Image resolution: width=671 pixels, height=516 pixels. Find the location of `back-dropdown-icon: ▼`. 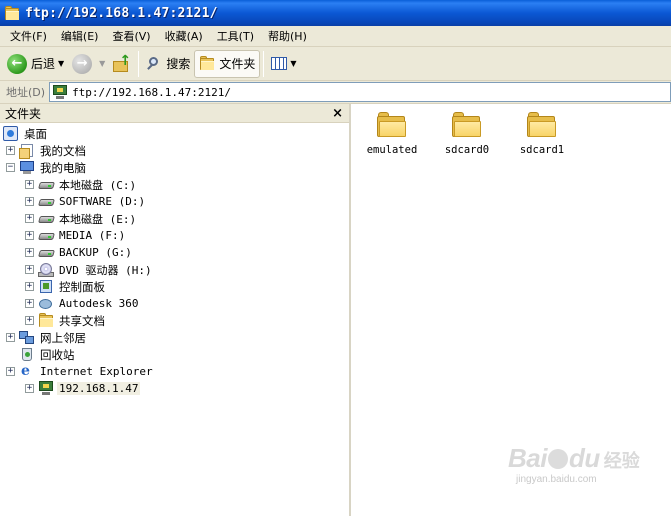

back-dropdown-icon: ▼ is located at coordinates (61, 63).